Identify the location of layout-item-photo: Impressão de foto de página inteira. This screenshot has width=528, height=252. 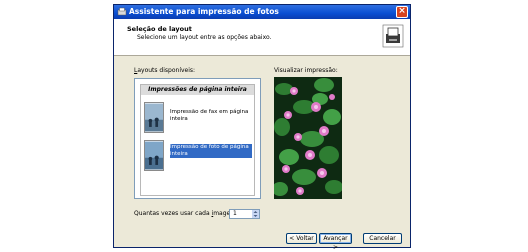
(198, 156).